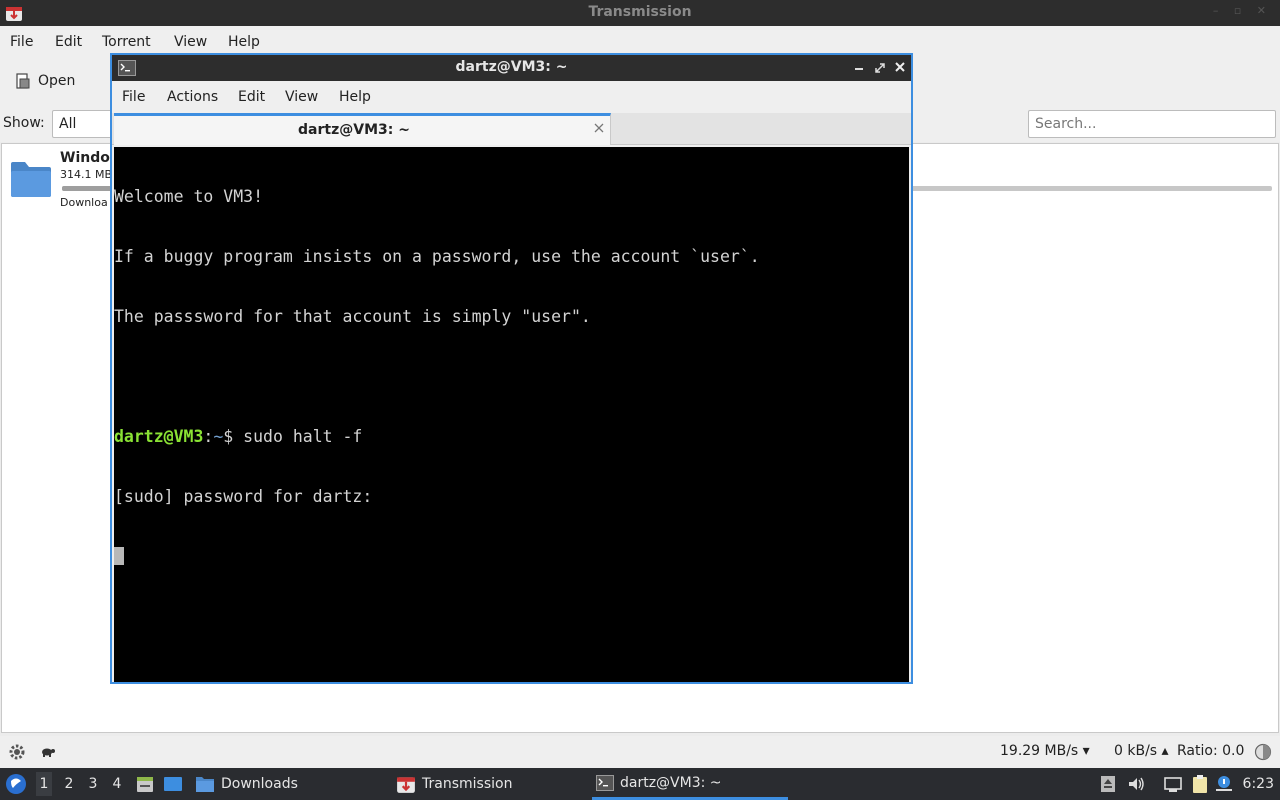 This screenshot has height=800, width=1280. I want to click on menu-view: View, so click(190, 42).